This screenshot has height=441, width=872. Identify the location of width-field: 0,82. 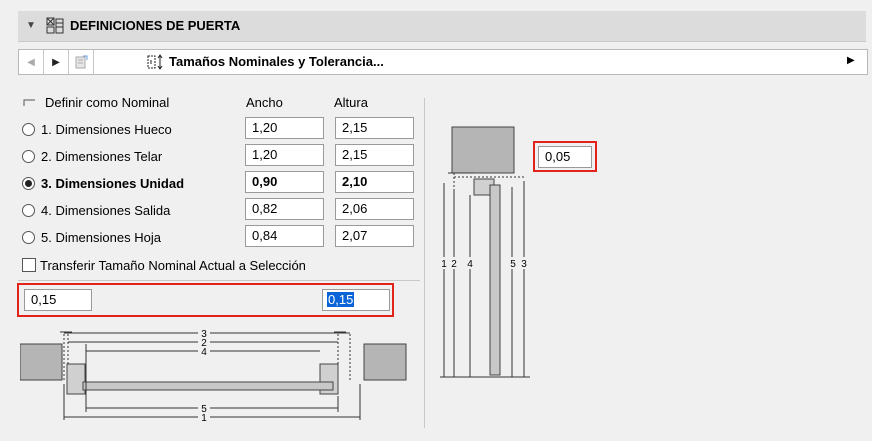
(284, 209).